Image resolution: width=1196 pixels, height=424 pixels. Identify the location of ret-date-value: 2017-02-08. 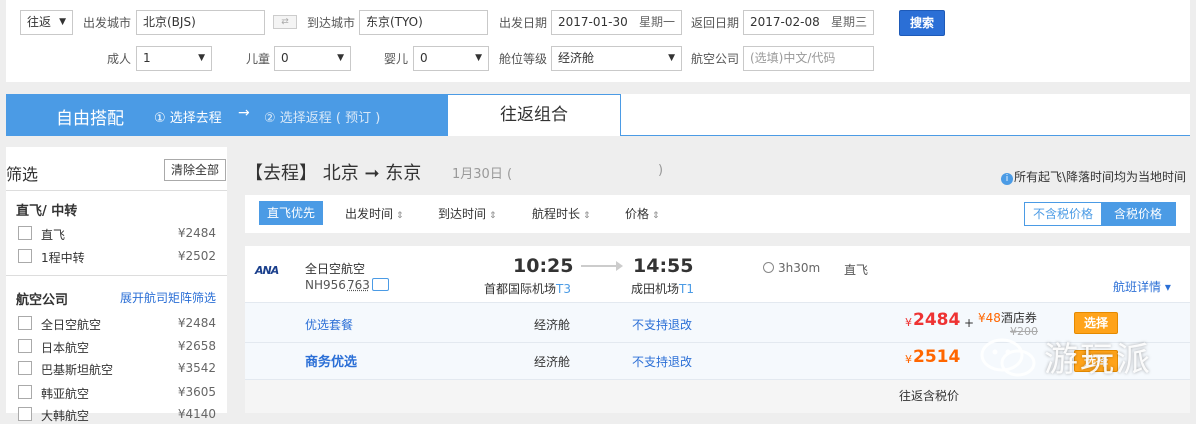
(785, 22).